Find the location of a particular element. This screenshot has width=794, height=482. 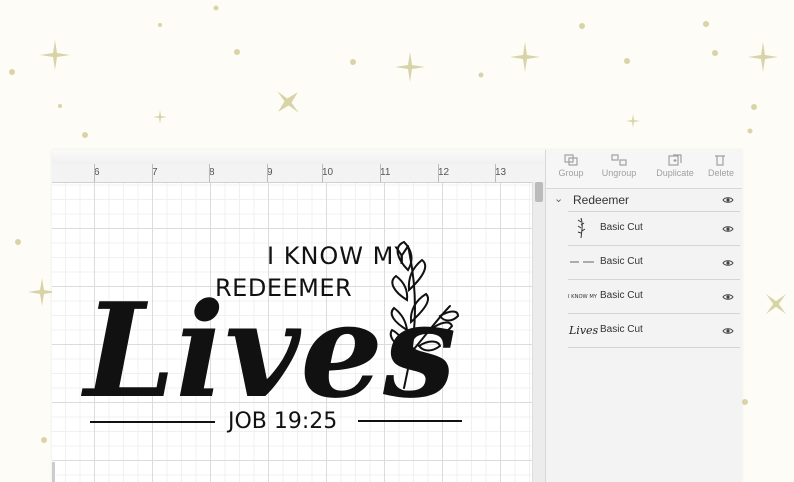

group-label: Group is located at coordinates (571, 173).